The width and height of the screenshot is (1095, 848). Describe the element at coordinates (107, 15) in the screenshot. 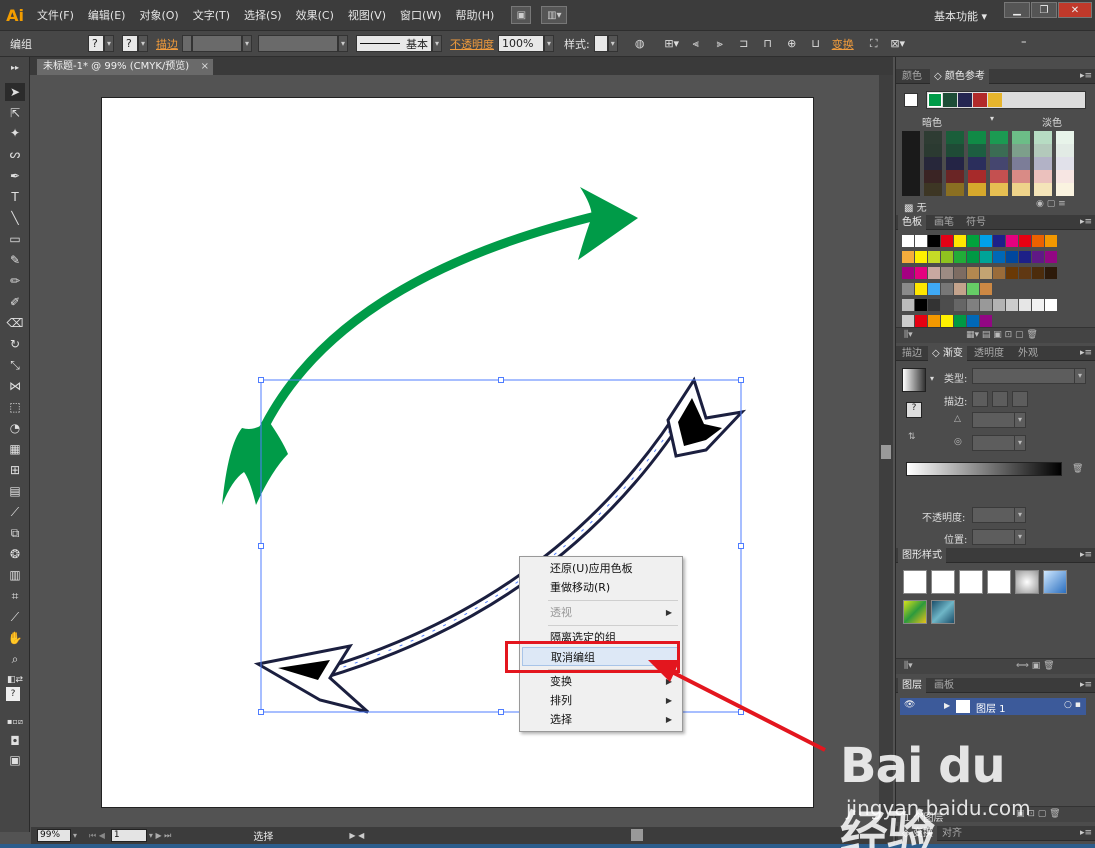

I see `menu-edit: 编辑(E)` at that location.